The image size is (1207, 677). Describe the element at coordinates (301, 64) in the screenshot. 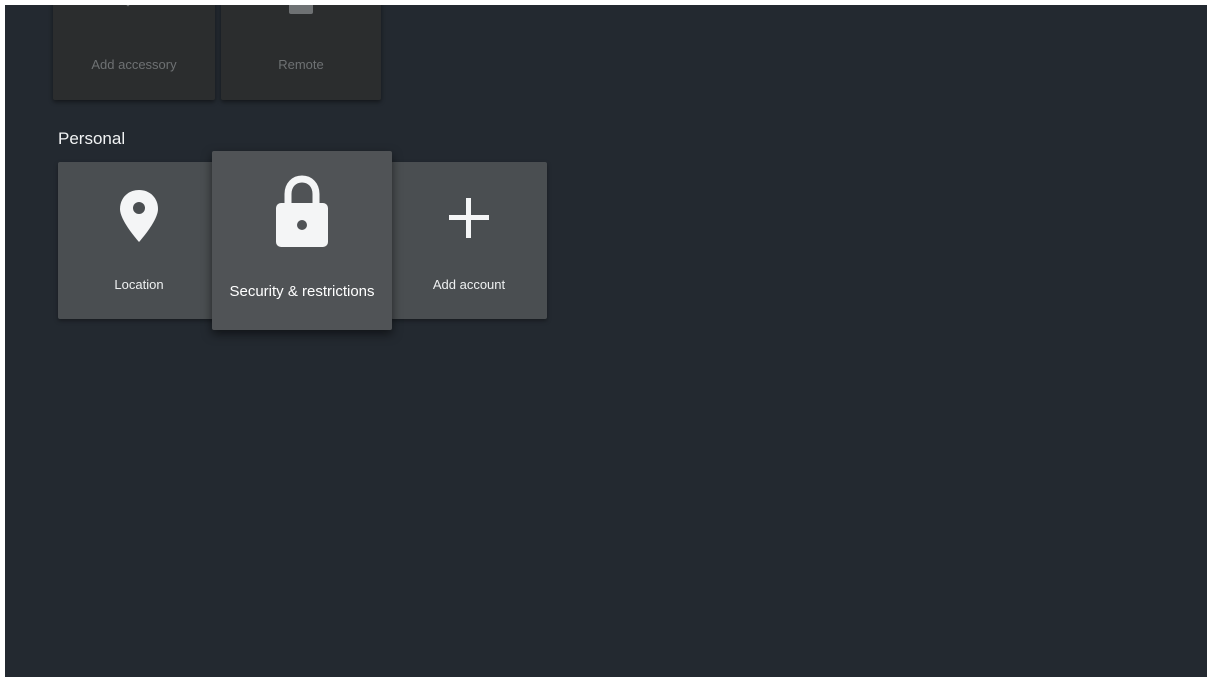

I see `remote-label: Remote` at that location.